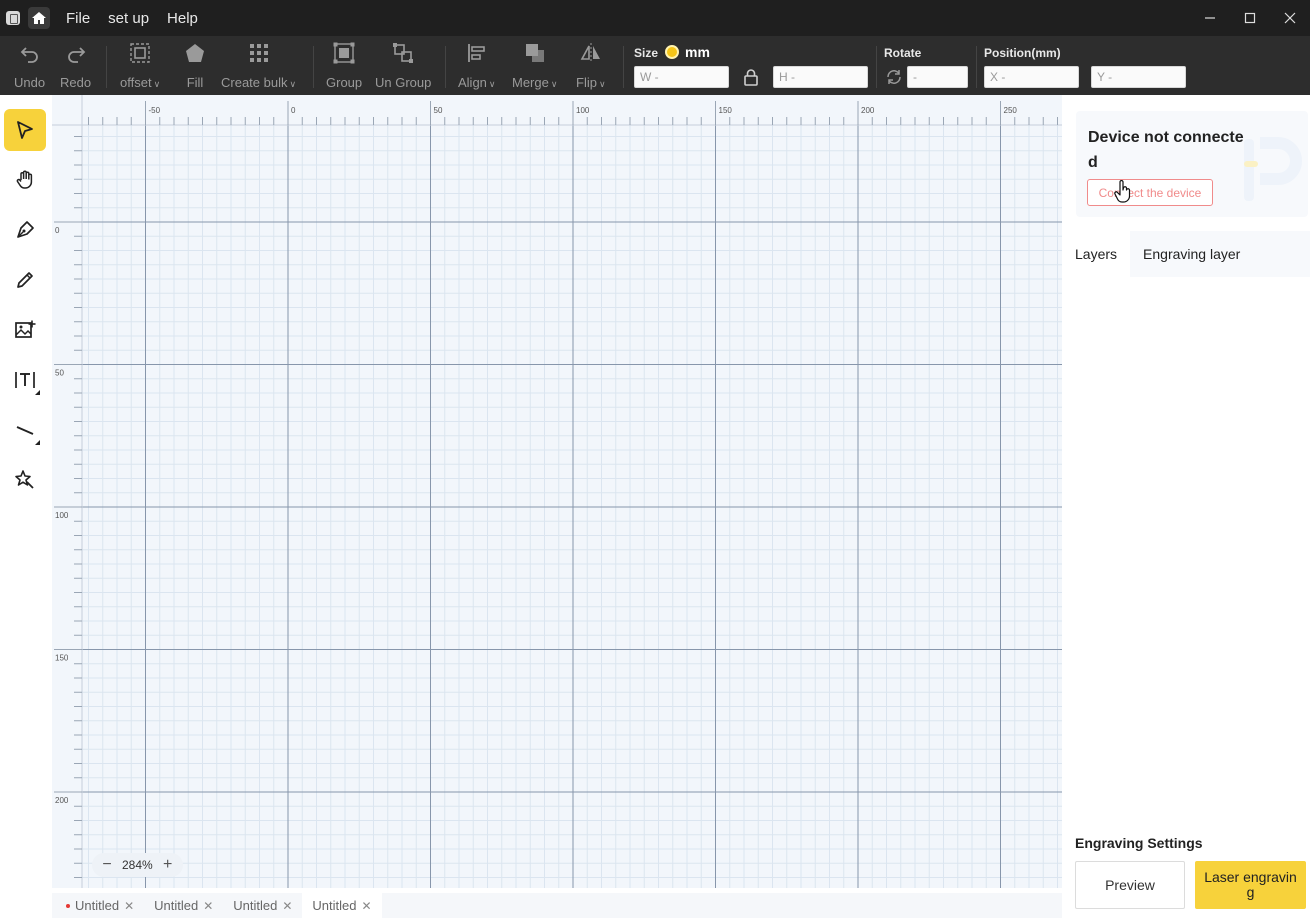 Image resolution: width=1310 pixels, height=918 pixels. I want to click on zoom-out-button: −, so click(107, 865).